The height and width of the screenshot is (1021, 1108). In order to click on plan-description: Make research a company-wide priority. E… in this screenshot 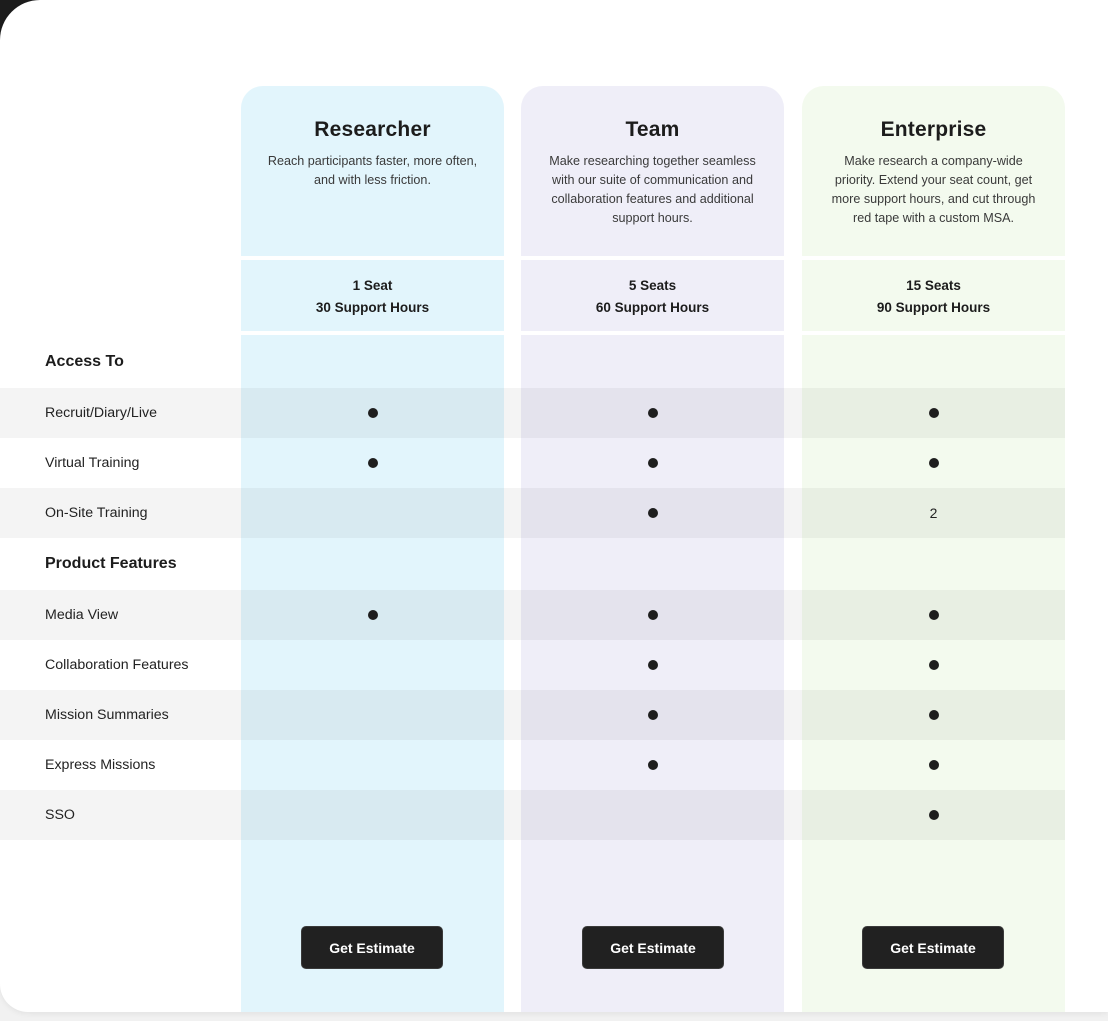, I will do `click(933, 189)`.